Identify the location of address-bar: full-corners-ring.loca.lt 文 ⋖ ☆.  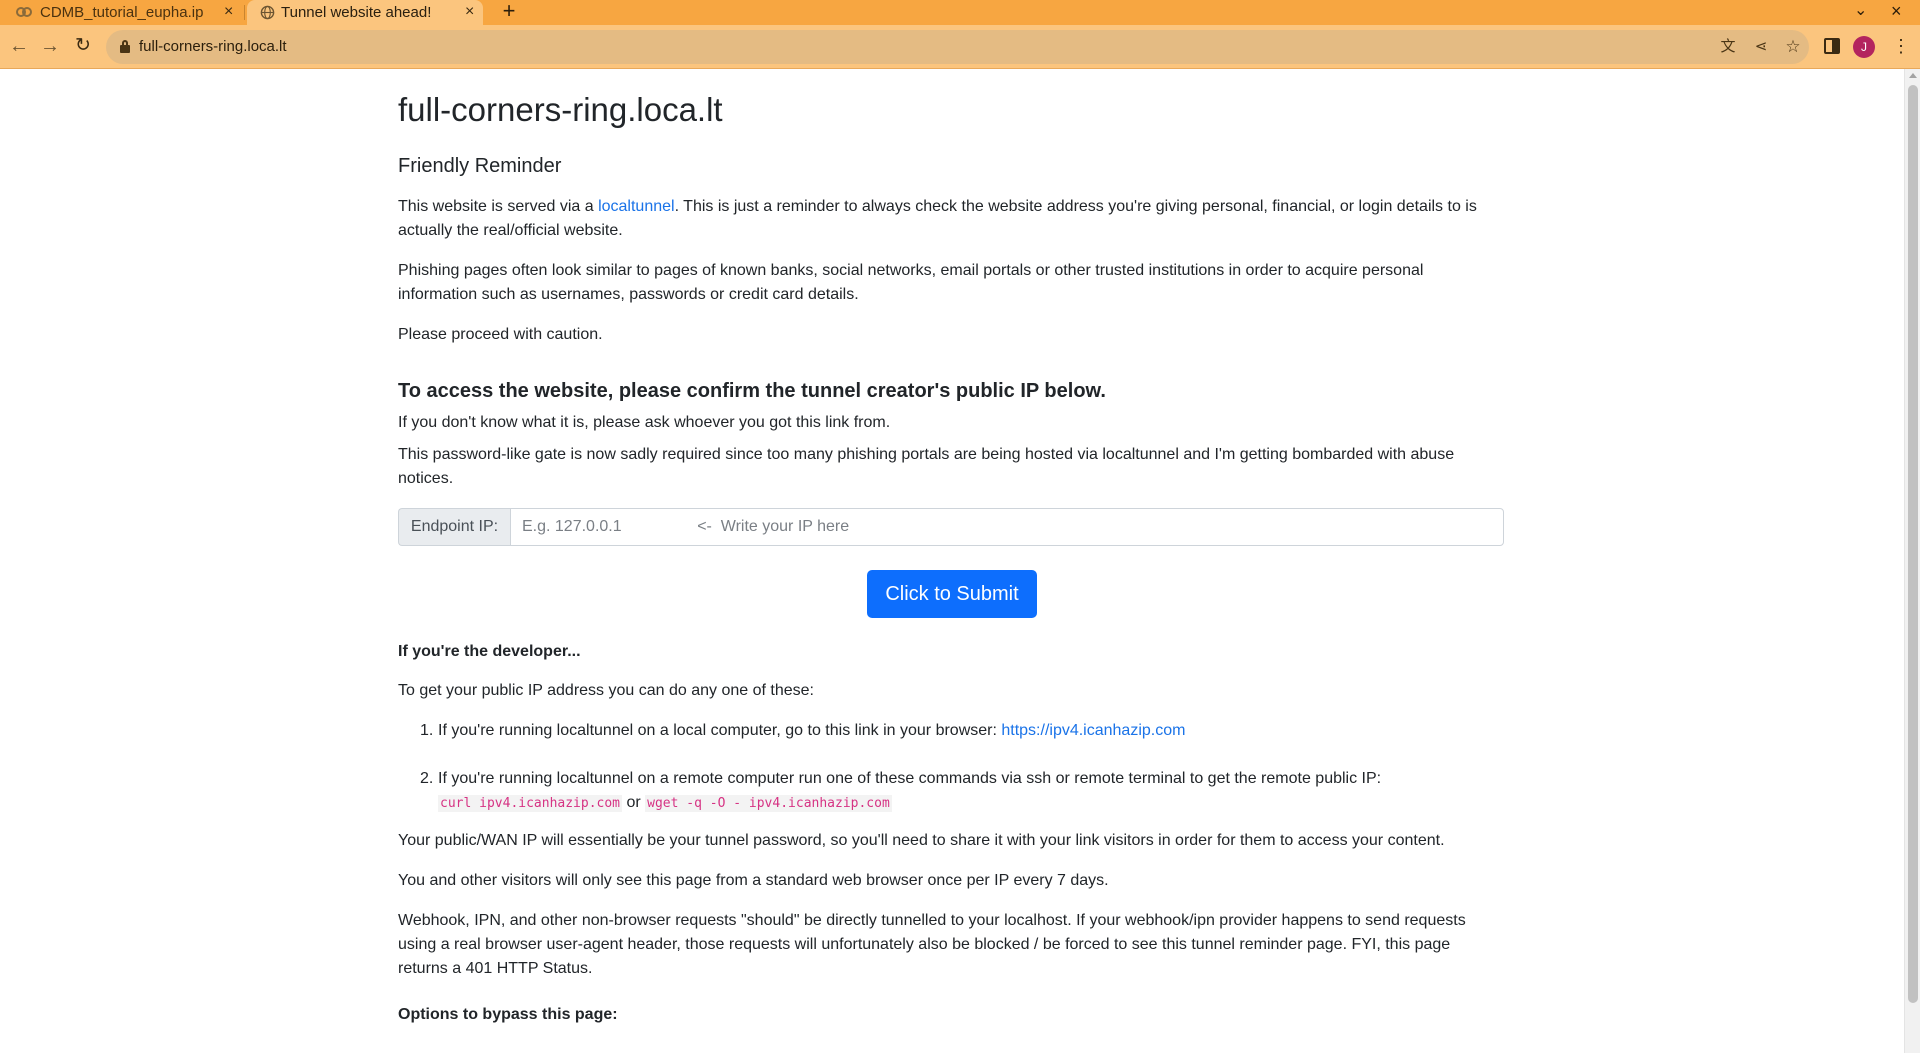
(957, 47).